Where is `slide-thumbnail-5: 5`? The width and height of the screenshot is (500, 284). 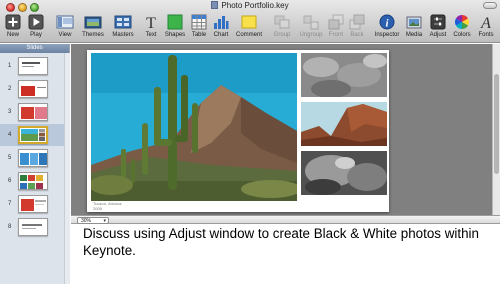 slide-thumbnail-5: 5 is located at coordinates (34, 158).